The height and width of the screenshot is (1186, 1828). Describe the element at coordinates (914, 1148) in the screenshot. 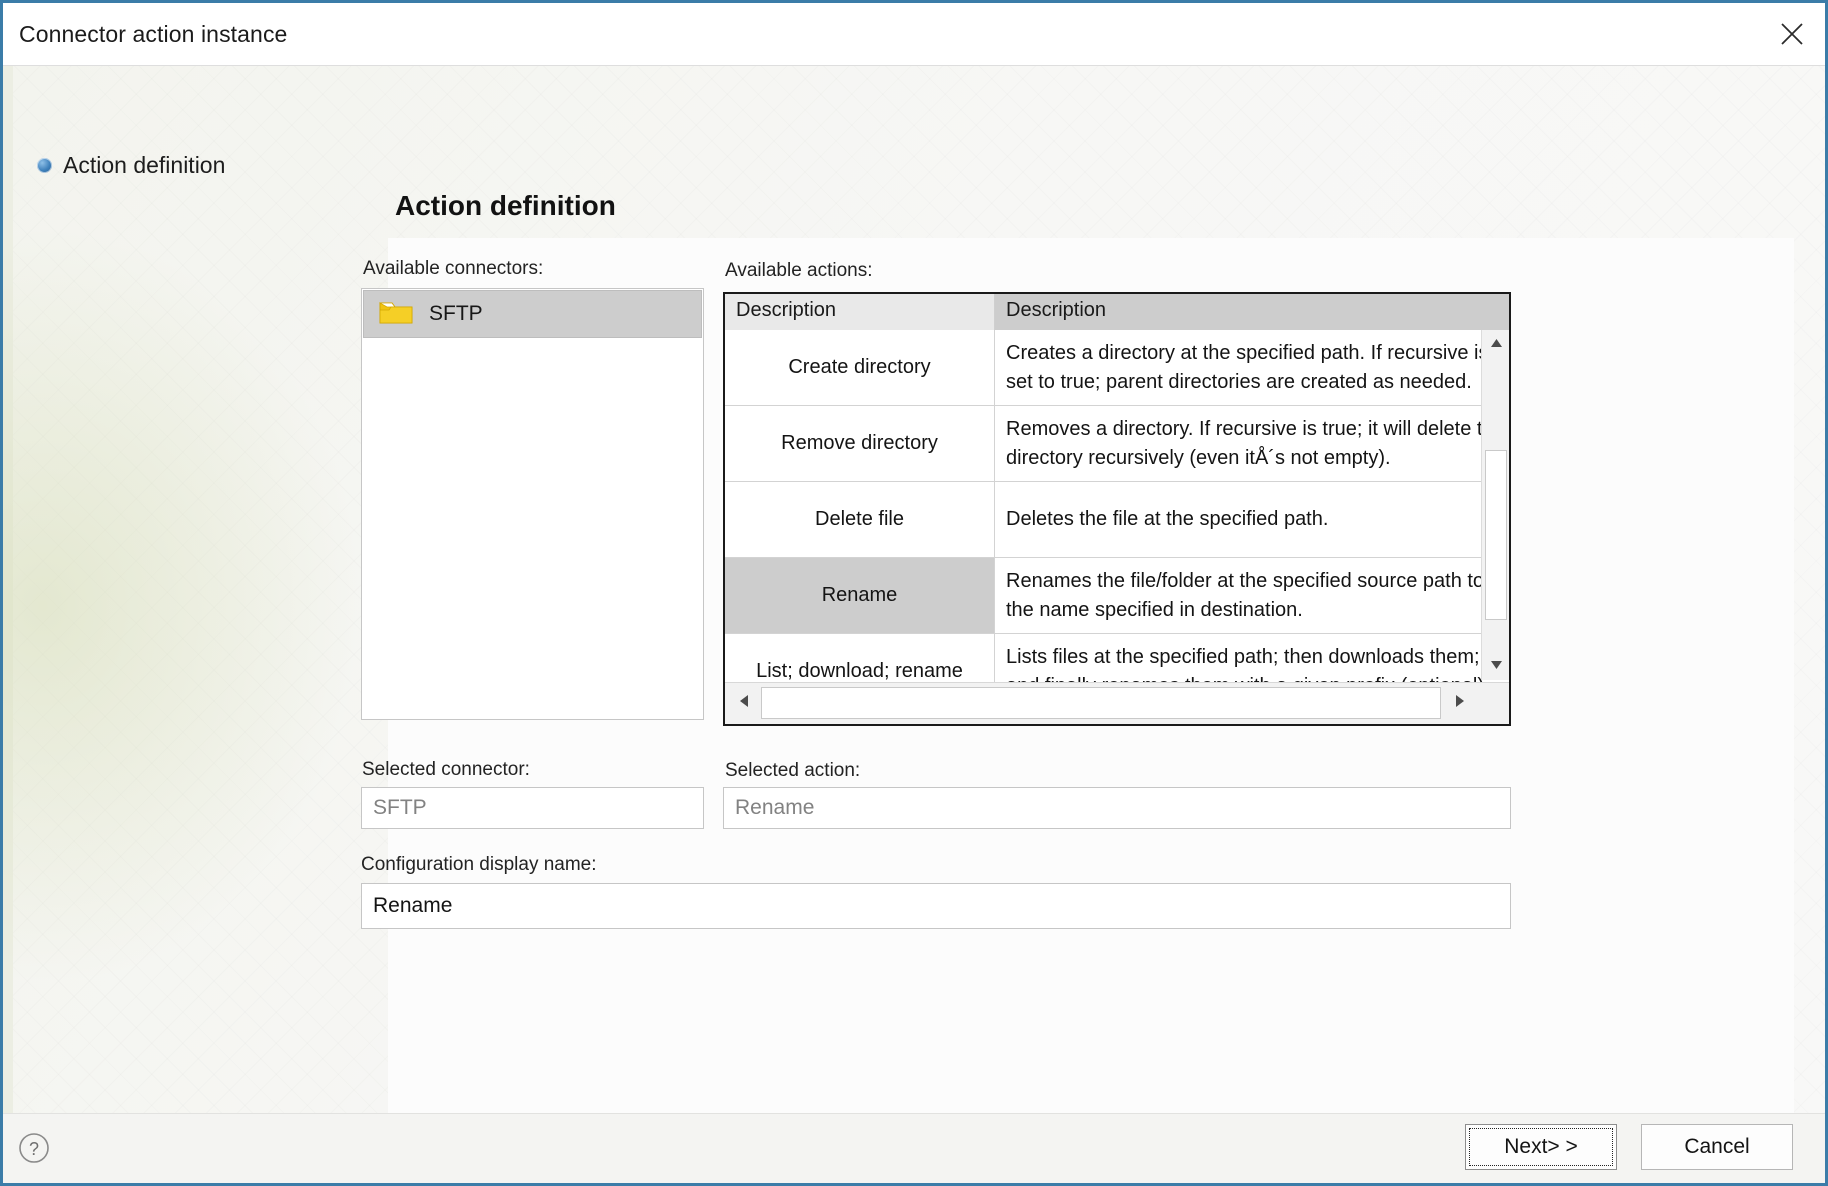

I see `dialog-footer: ? Next> > Cancel` at that location.